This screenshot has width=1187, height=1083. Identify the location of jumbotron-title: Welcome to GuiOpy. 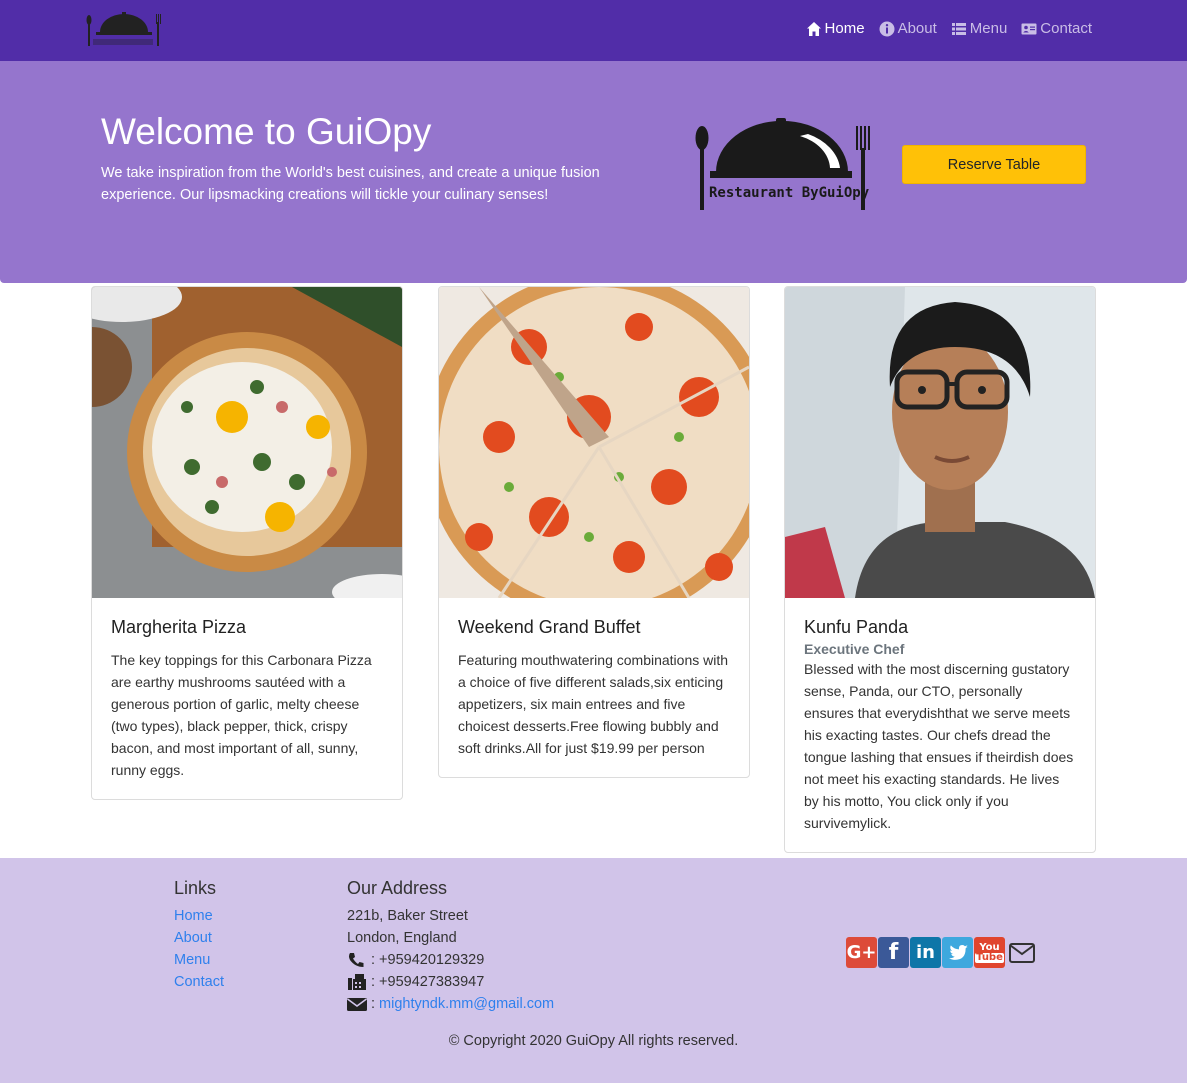
(266, 131).